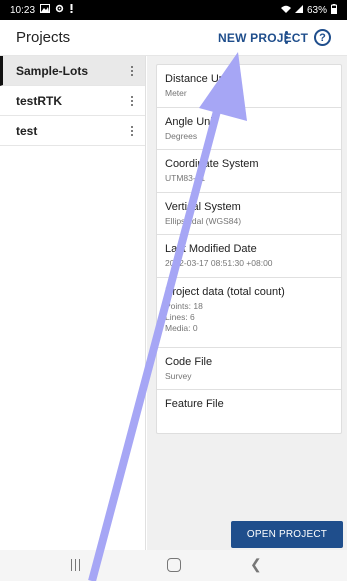 This screenshot has height=581, width=347. What do you see at coordinates (23, 10) in the screenshot?
I see `status-time: 10:23` at bounding box center [23, 10].